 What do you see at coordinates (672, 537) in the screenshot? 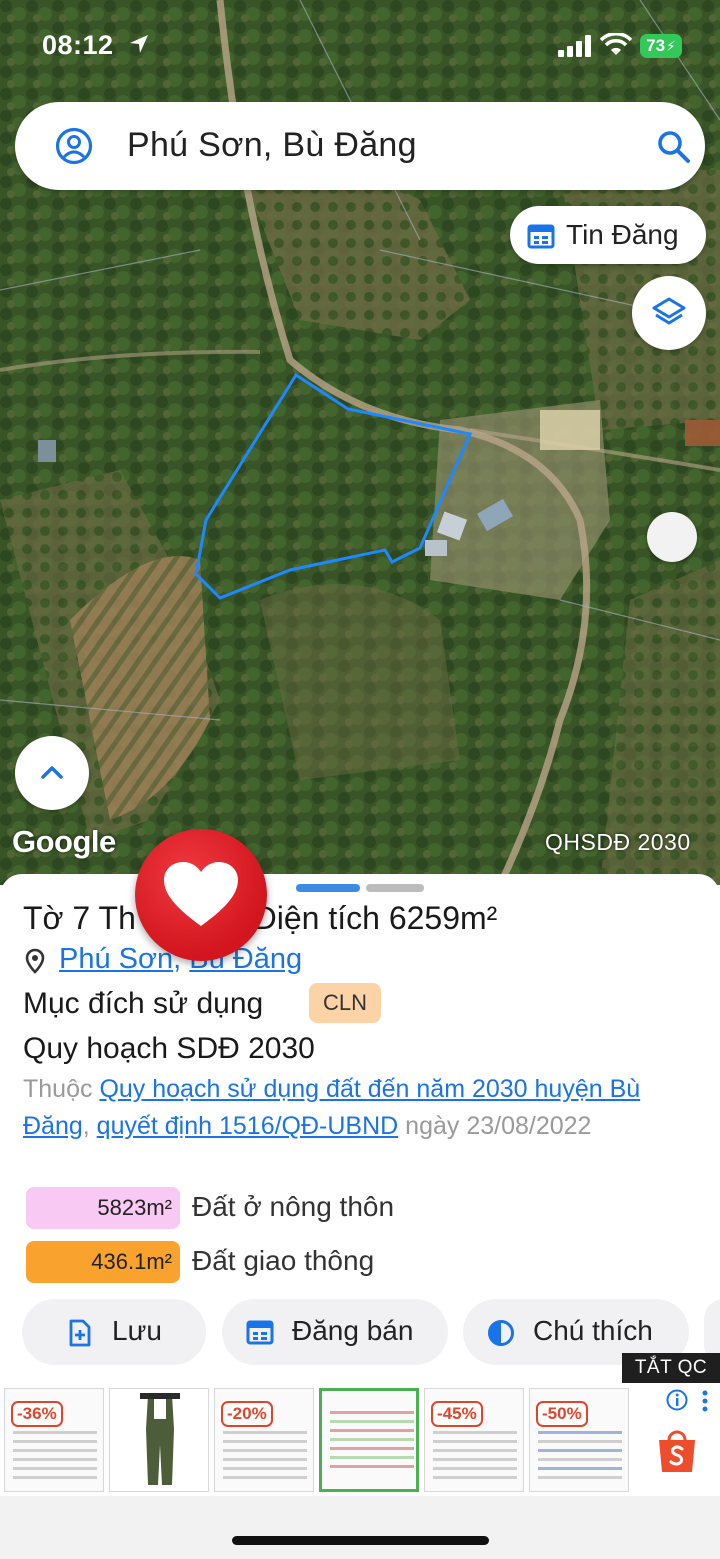
I see `map-drag-handle` at bounding box center [672, 537].